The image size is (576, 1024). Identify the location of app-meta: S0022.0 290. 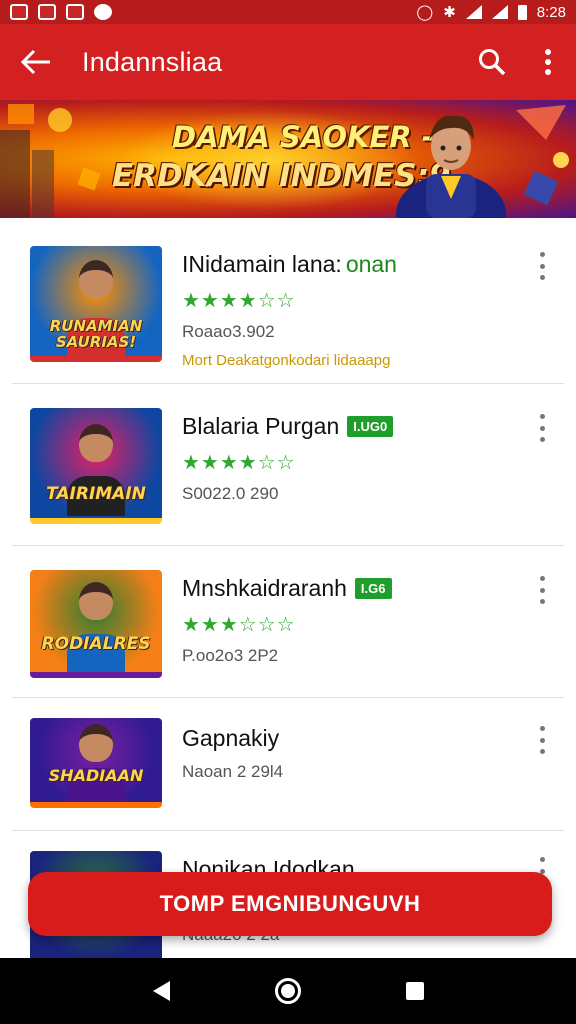
(230, 493).